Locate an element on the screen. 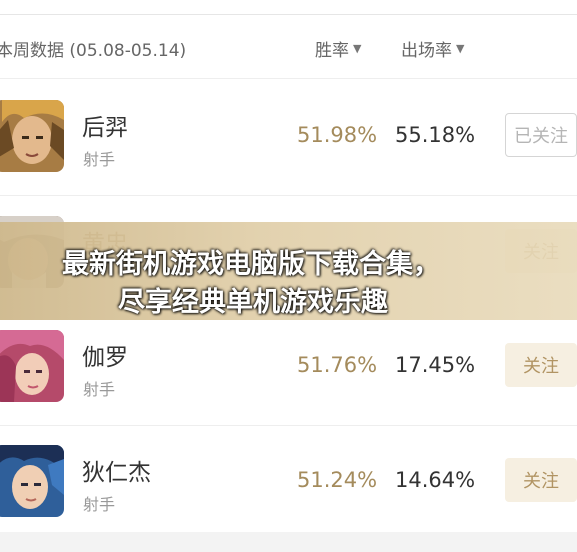 Image resolution: width=577 pixels, height=552 pixels. sort-pick-rate: 出场率 ▼ is located at coordinates (432, 48).